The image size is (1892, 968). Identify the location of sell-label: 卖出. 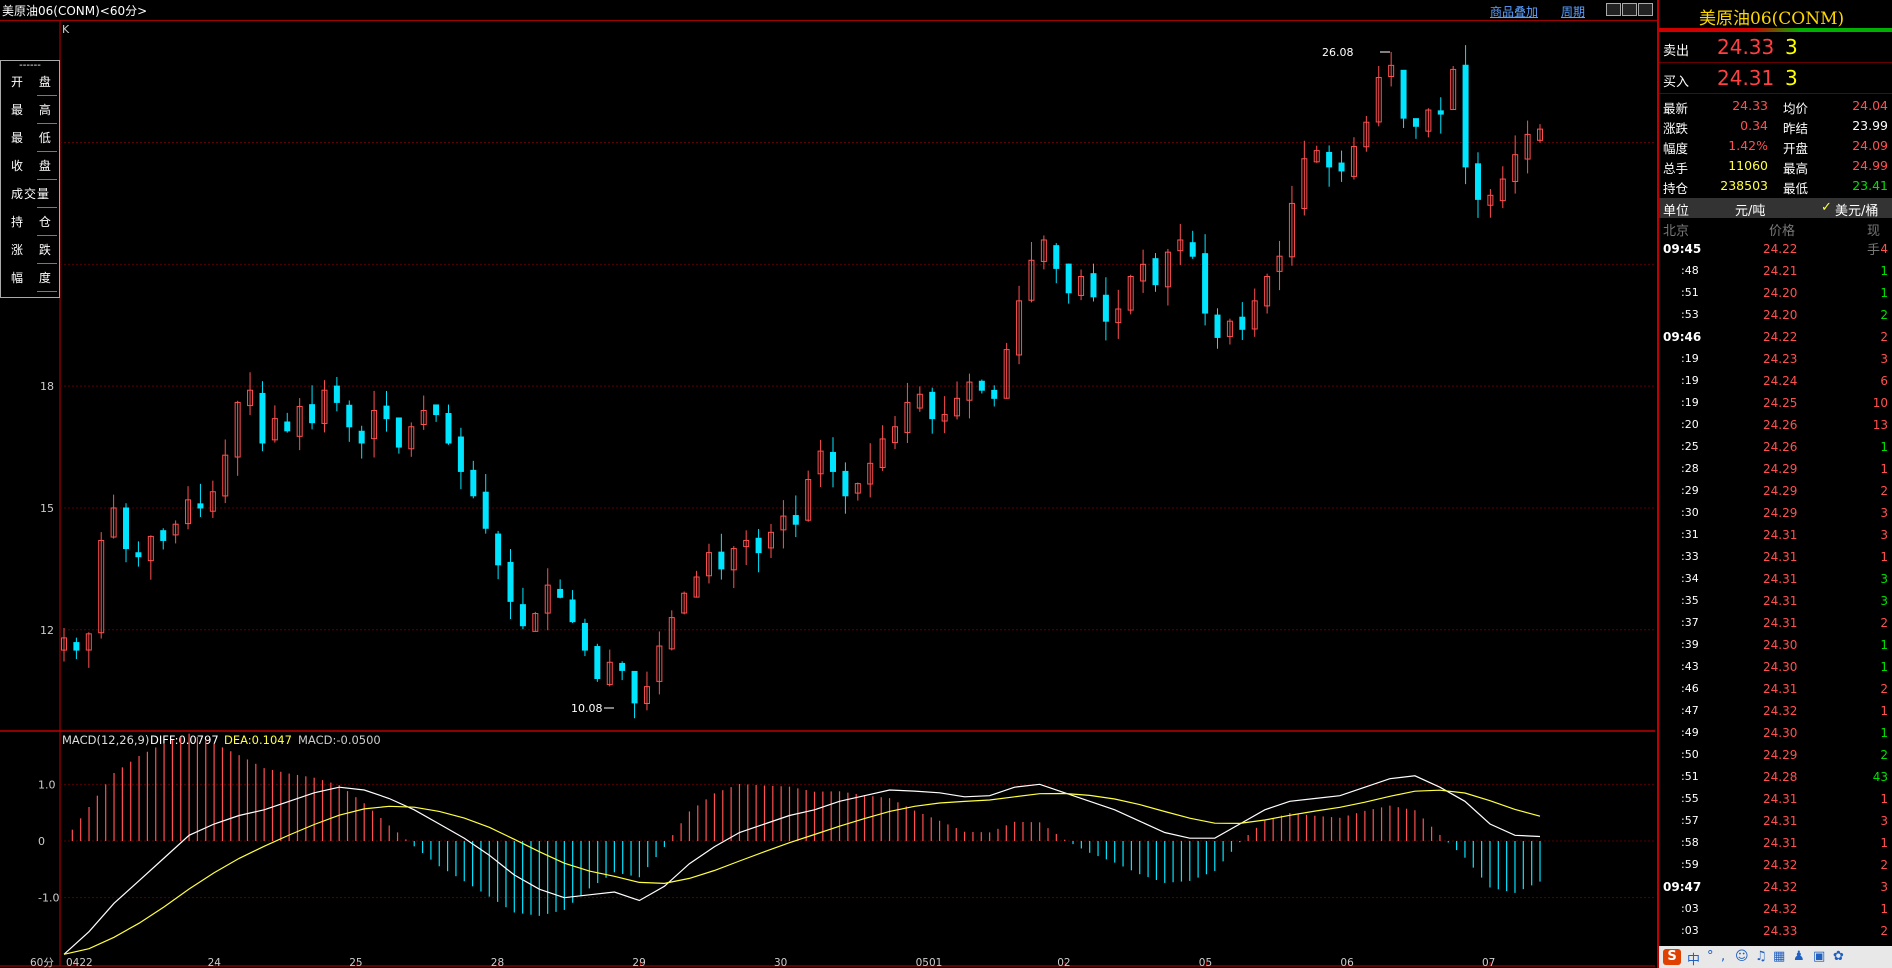
(1676, 51).